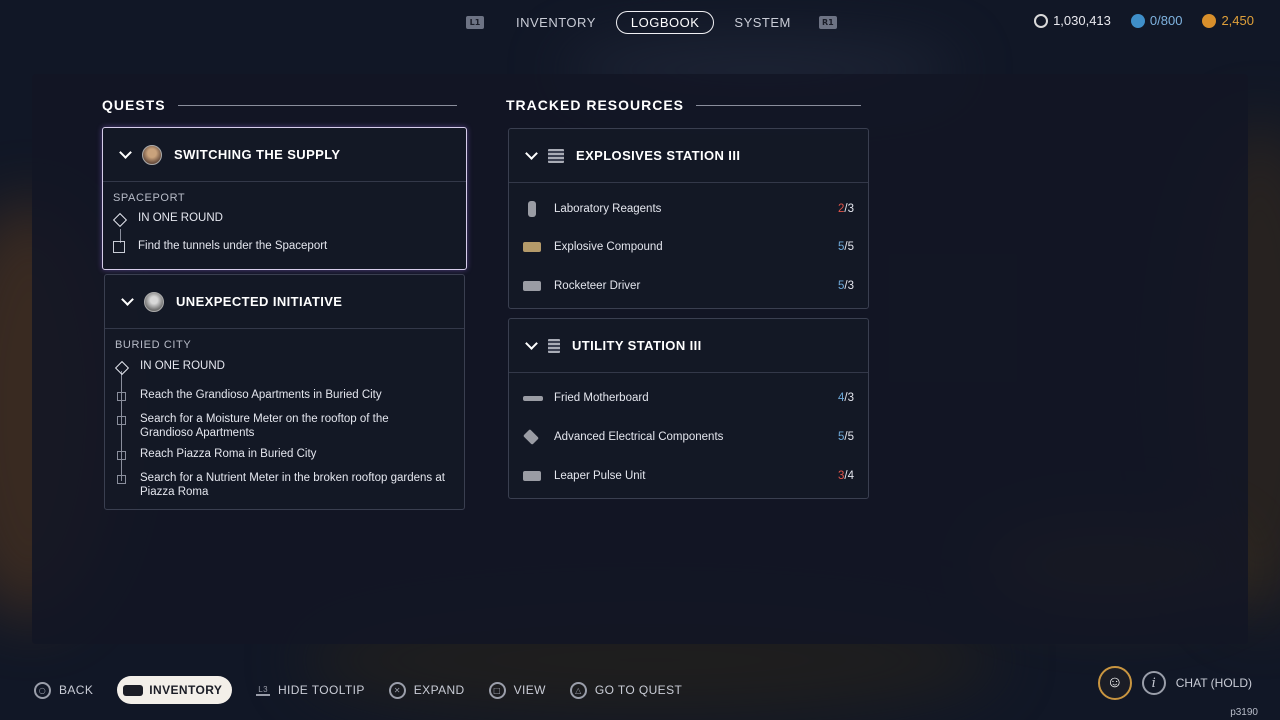 This screenshot has height=720, width=1280. I want to click on resource-row: Fried Motherboard 4/3, so click(688, 398).